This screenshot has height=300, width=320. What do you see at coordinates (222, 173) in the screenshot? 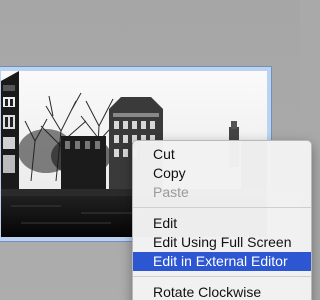
I see `menu-item-copy: Copy` at bounding box center [222, 173].